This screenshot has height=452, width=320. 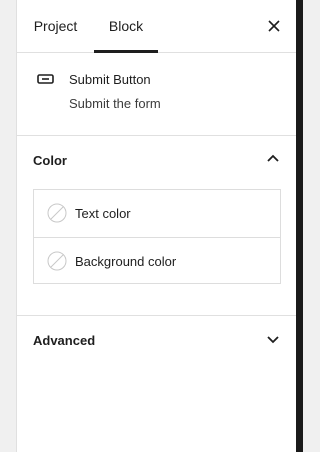 I want to click on window-edge, so click(x=299, y=226).